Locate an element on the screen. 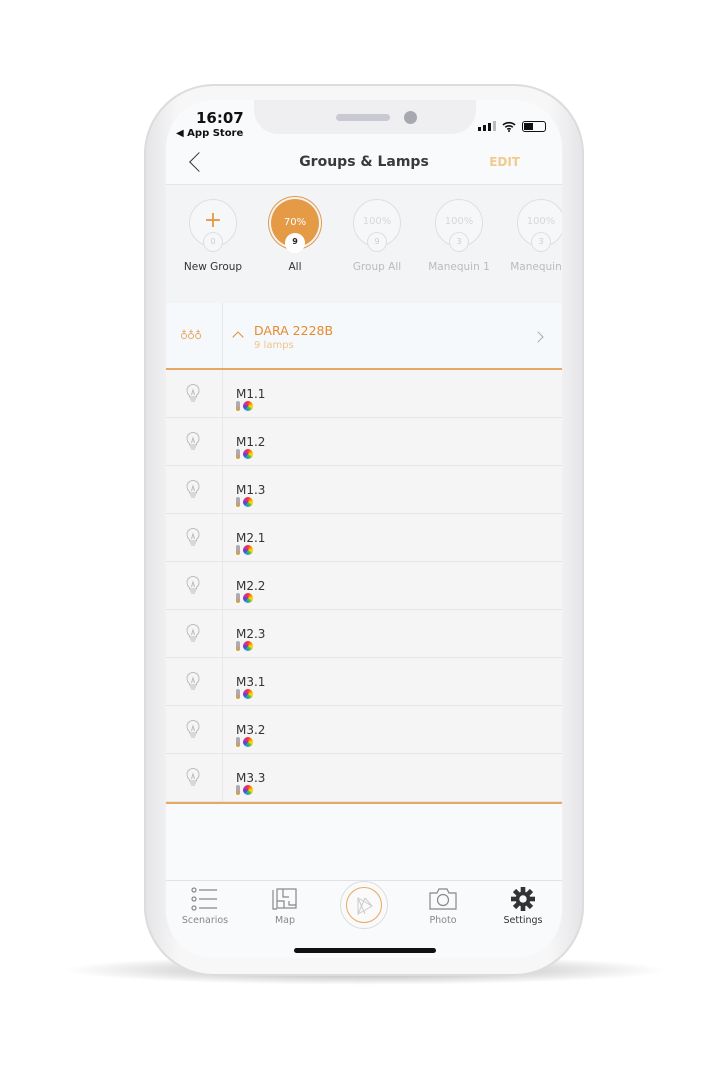 This screenshot has height=1080, width=720. group-level-circle: 100% 3 is located at coordinates (539, 225).